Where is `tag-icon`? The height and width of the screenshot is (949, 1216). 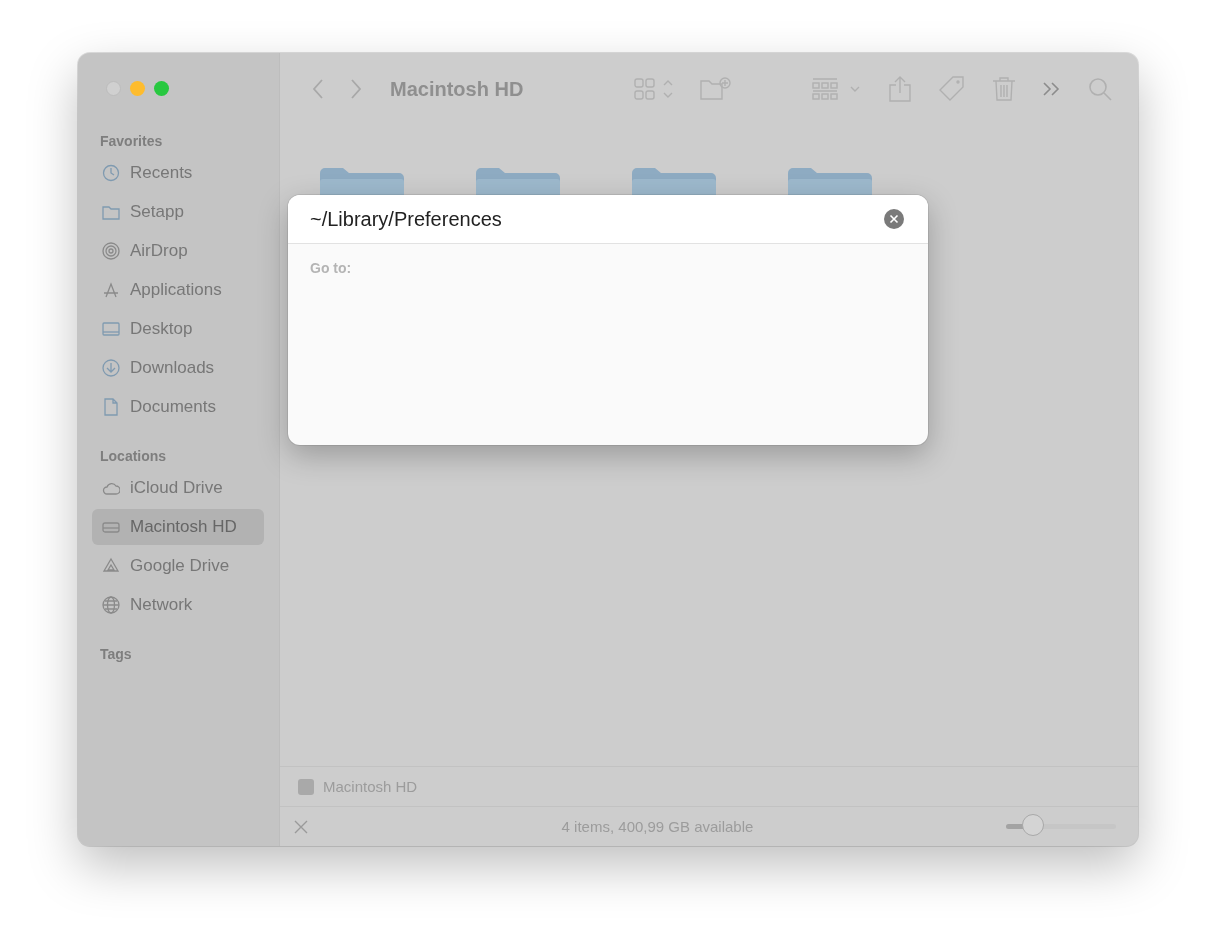
tag-icon is located at coordinates (952, 89).